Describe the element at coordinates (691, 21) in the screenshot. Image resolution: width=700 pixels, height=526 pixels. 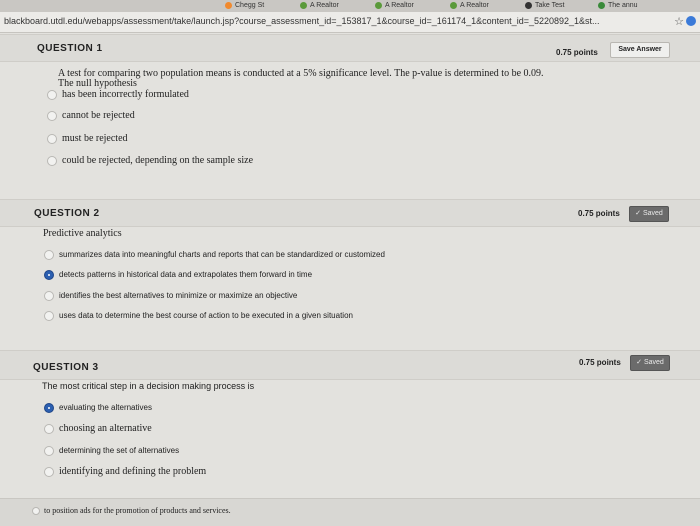
I see `extension-icon` at that location.